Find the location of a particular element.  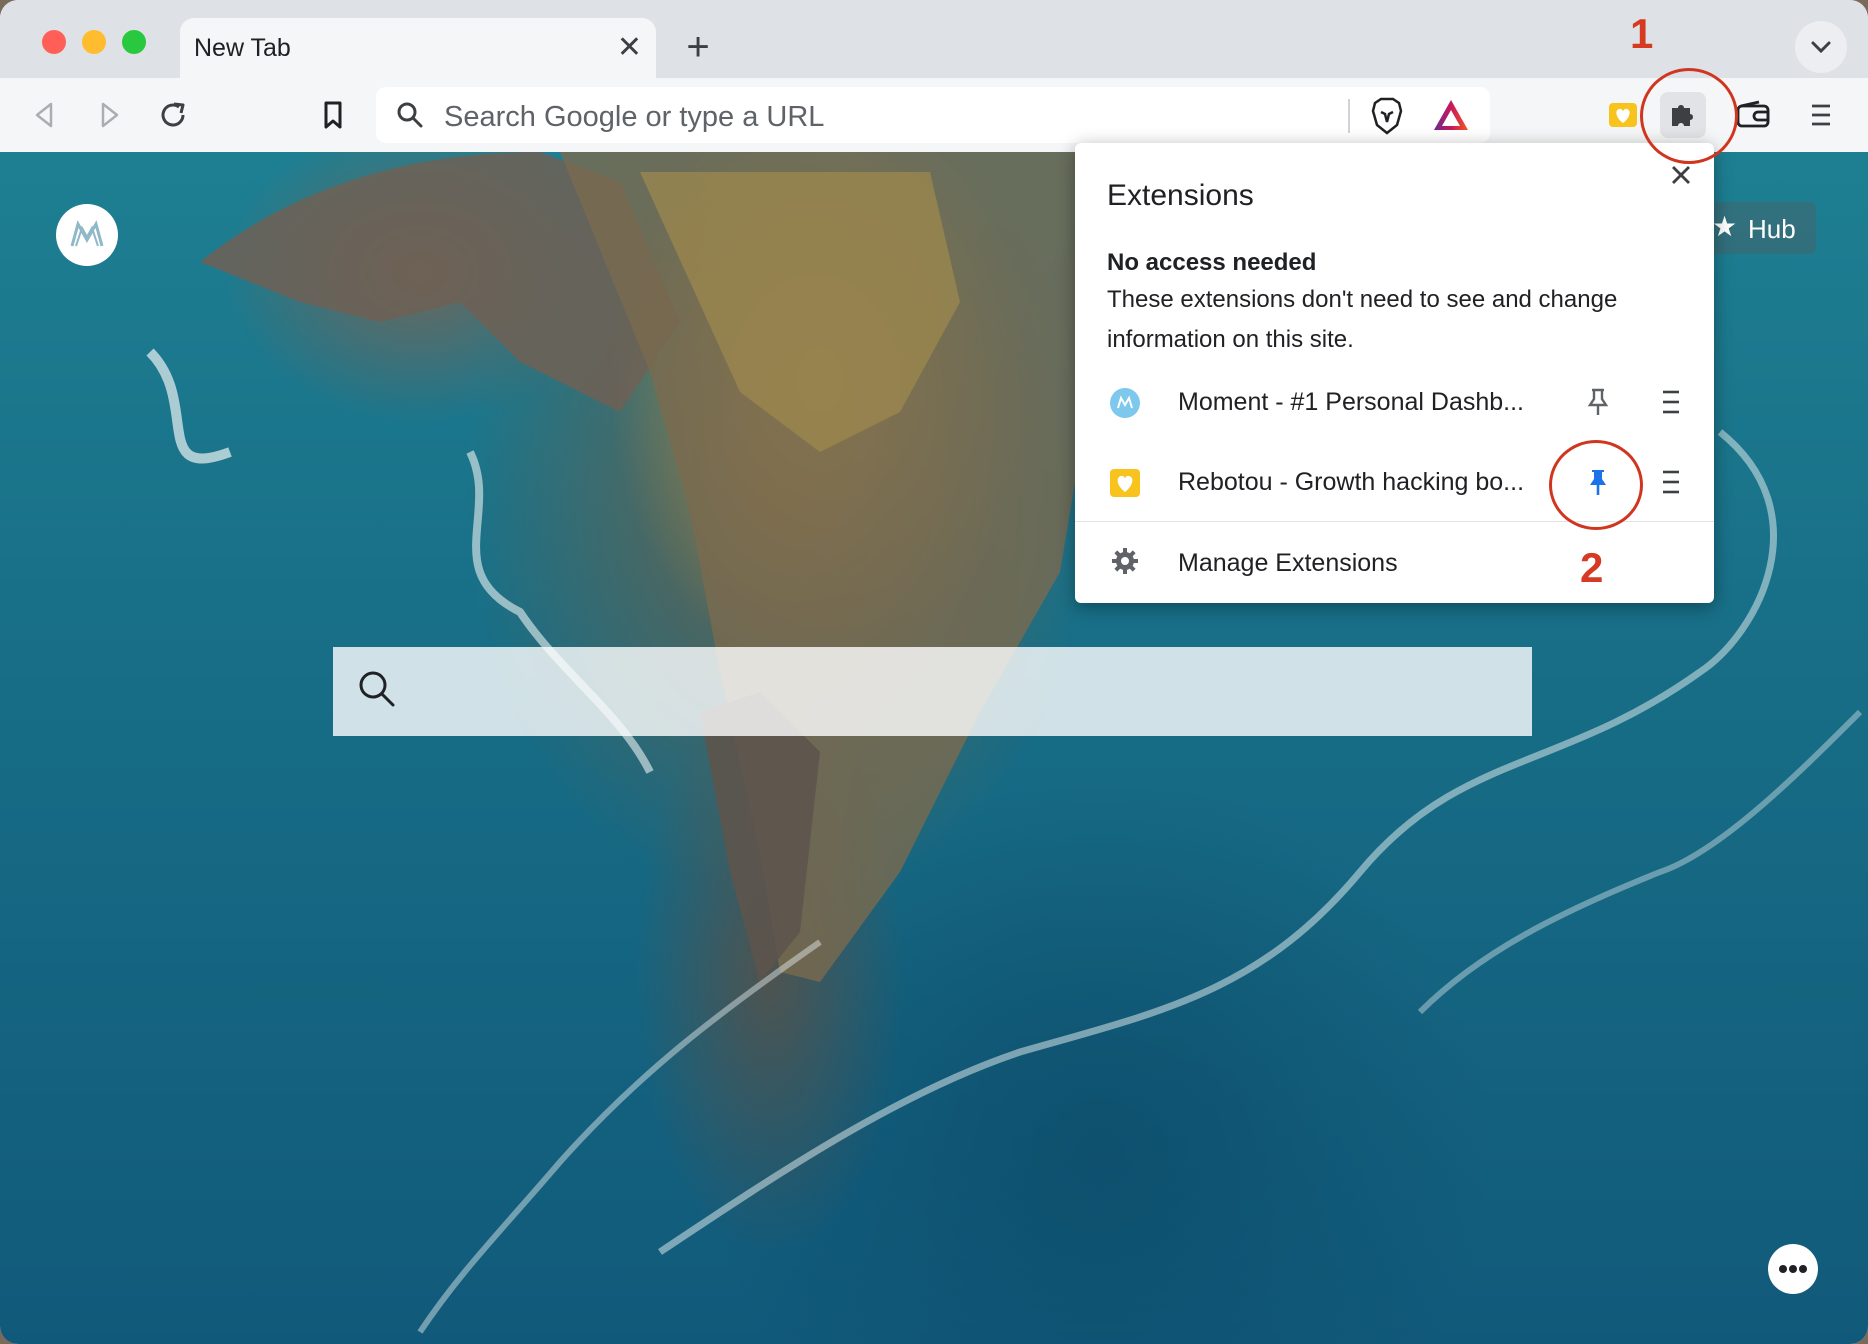

brave-shields-icon is located at coordinates (1387, 116).